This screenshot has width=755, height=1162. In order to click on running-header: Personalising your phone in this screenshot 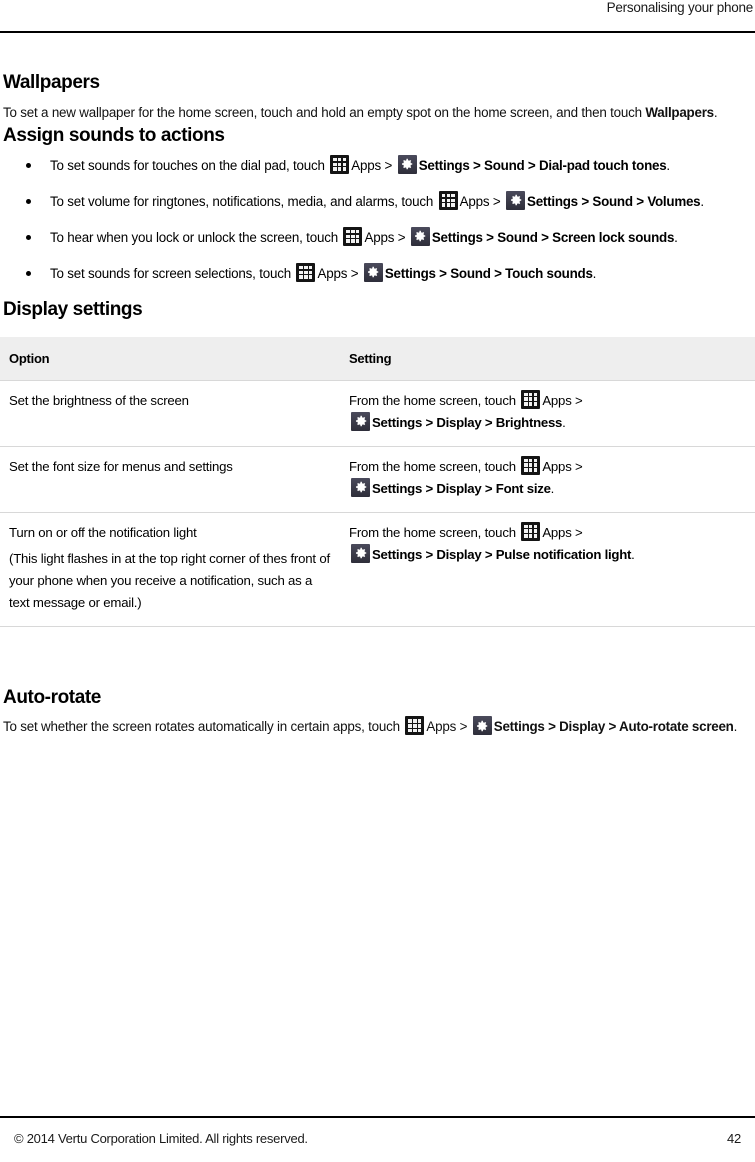, I will do `click(680, 7)`.